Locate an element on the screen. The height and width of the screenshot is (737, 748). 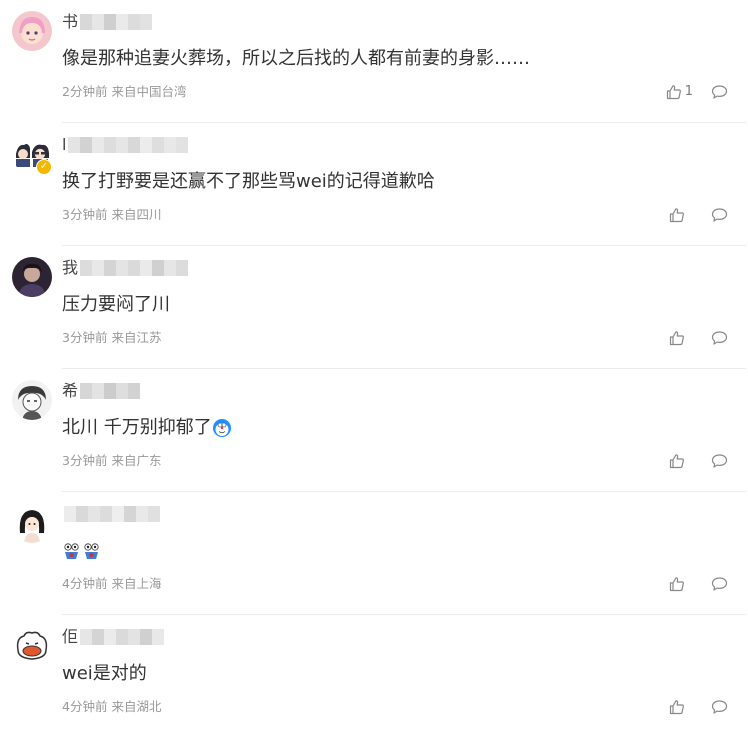
comment-text-content: 北川 千万别抑郁了 is located at coordinates (137, 427).